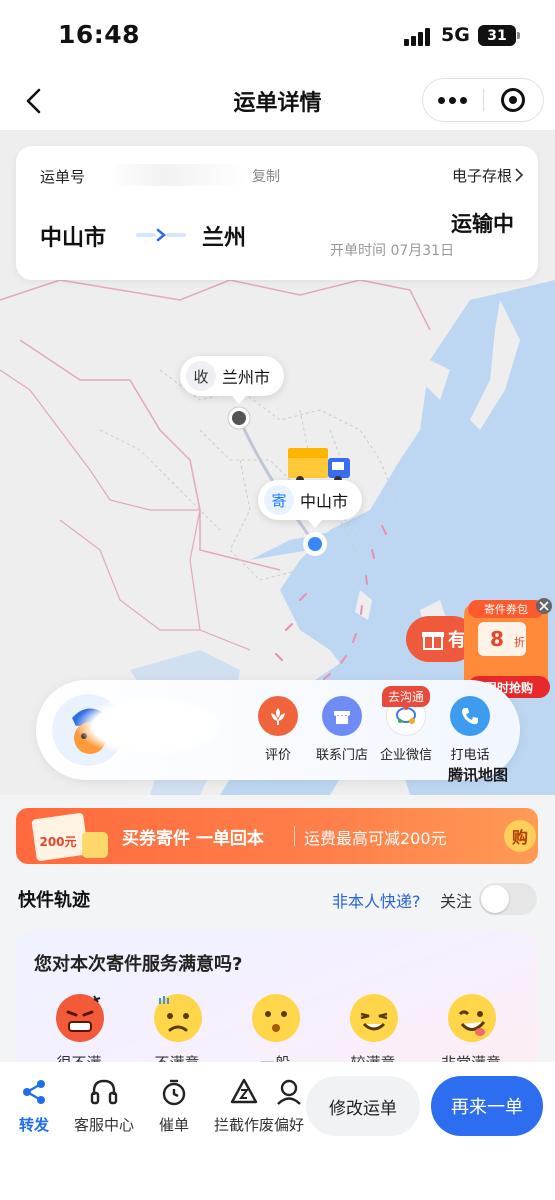 The height and width of the screenshot is (1200, 555). I want to click on headset-icon, so click(104, 1092).